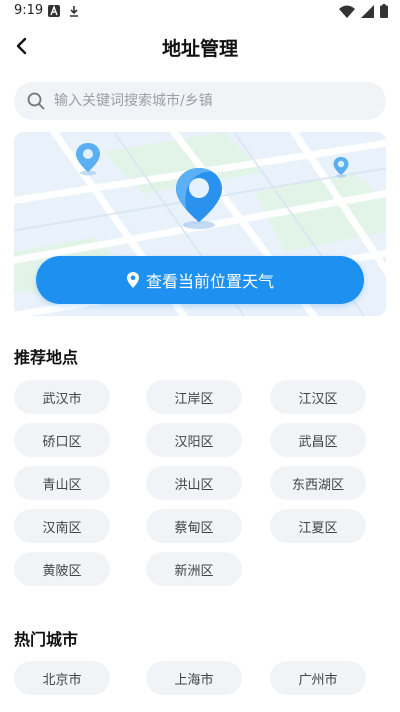  Describe the element at coordinates (209, 281) in the screenshot. I see `locate-button-label: 查看当前位置天气` at that location.